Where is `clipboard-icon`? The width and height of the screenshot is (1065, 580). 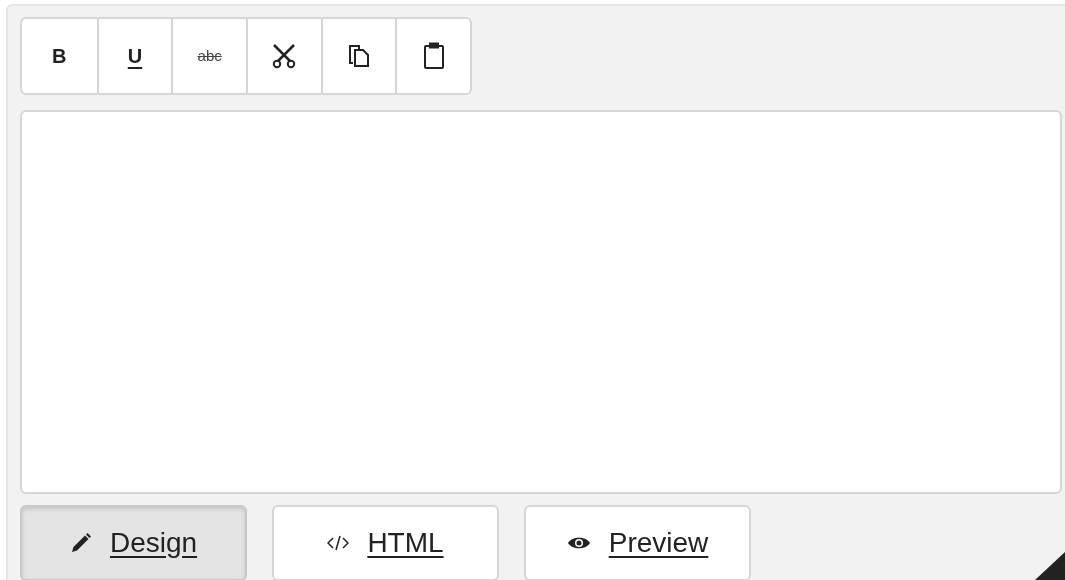
clipboard-icon is located at coordinates (433, 56).